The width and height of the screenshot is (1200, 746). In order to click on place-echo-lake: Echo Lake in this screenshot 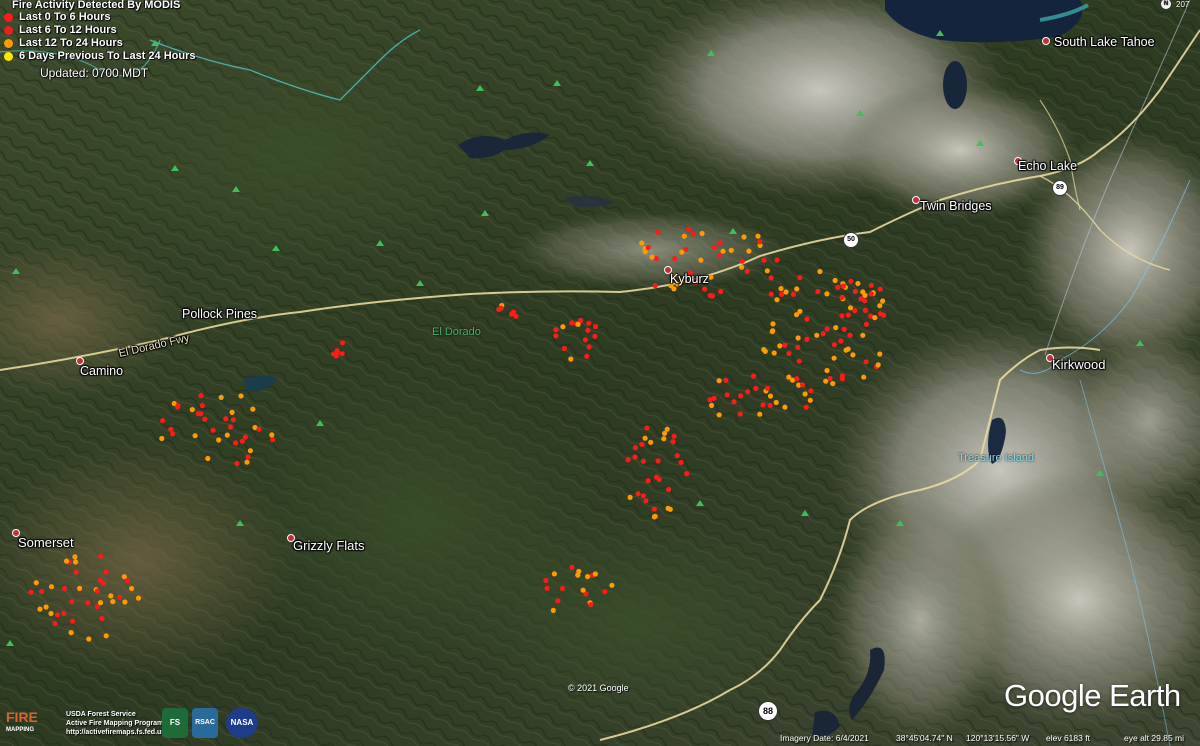, I will do `click(1045, 165)`.